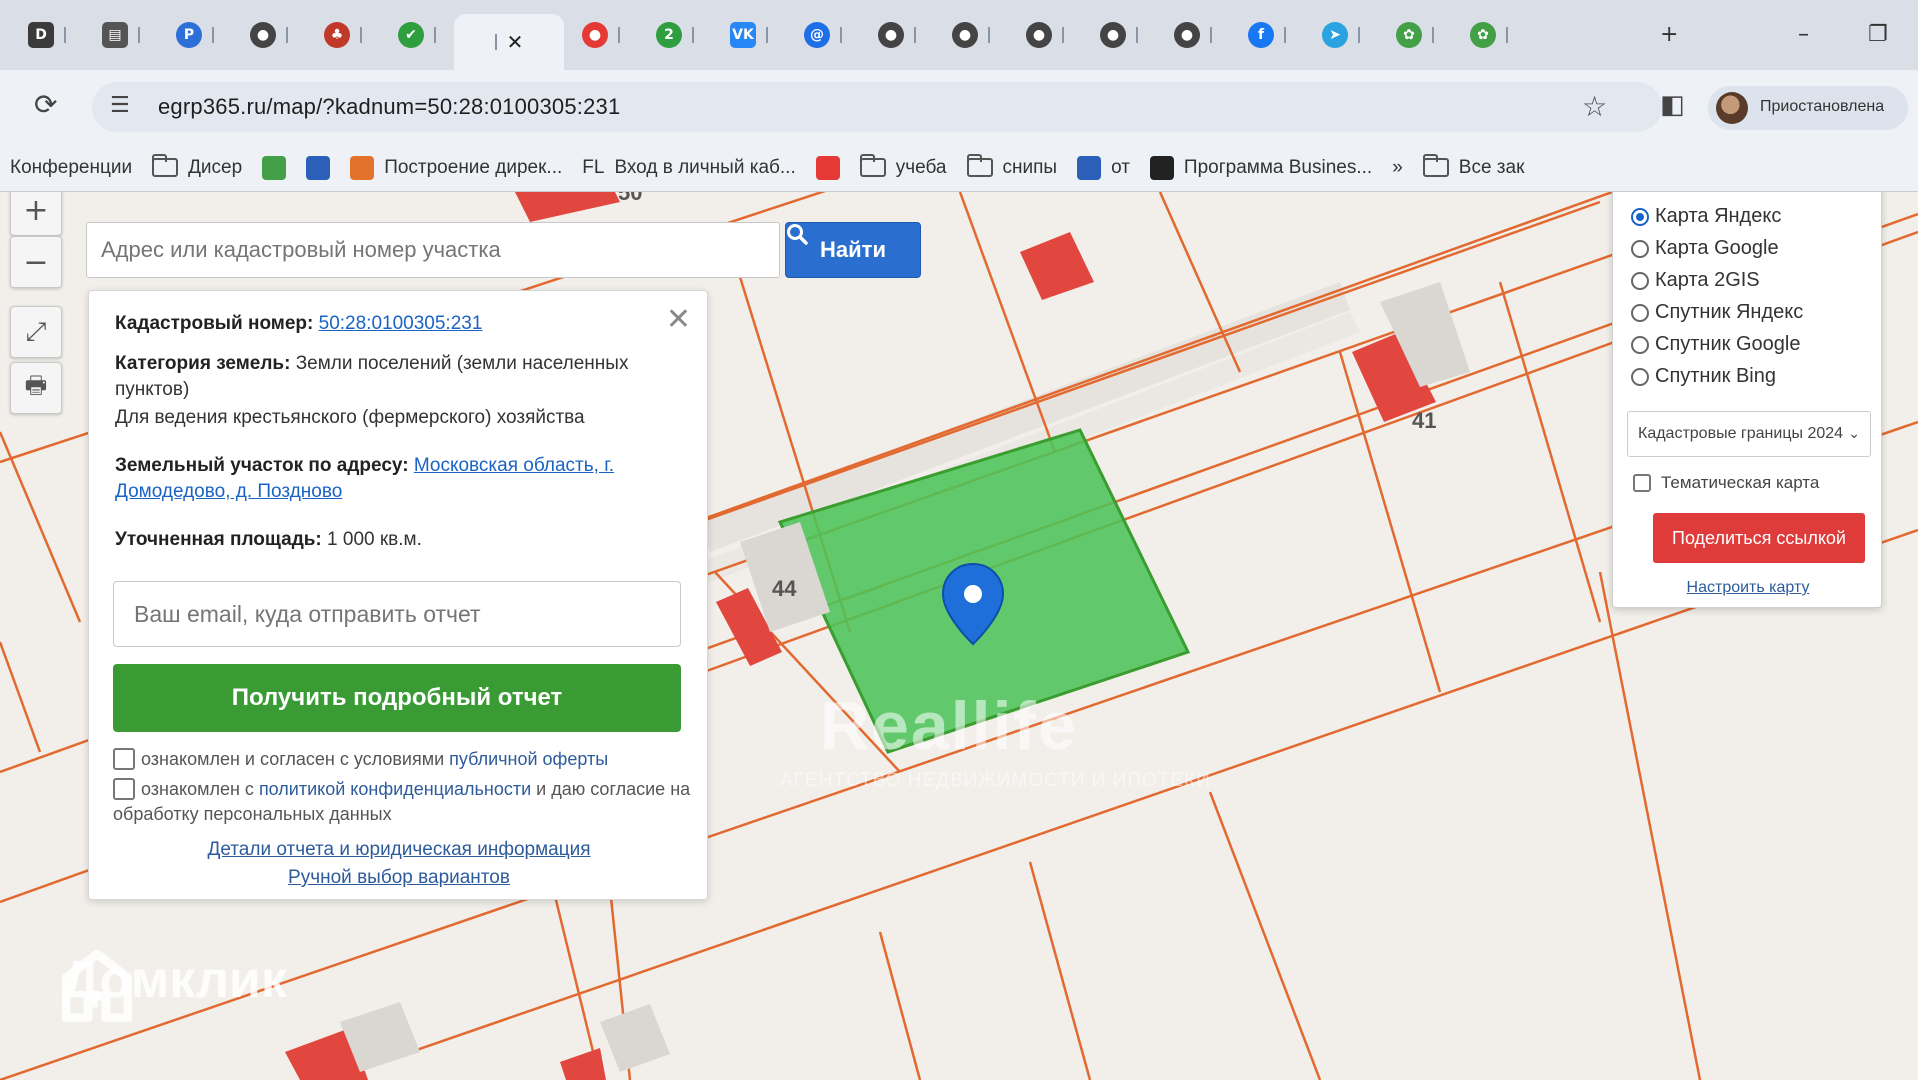  What do you see at coordinates (749, 35) in the screenshot?
I see `browser-tab: VK` at bounding box center [749, 35].